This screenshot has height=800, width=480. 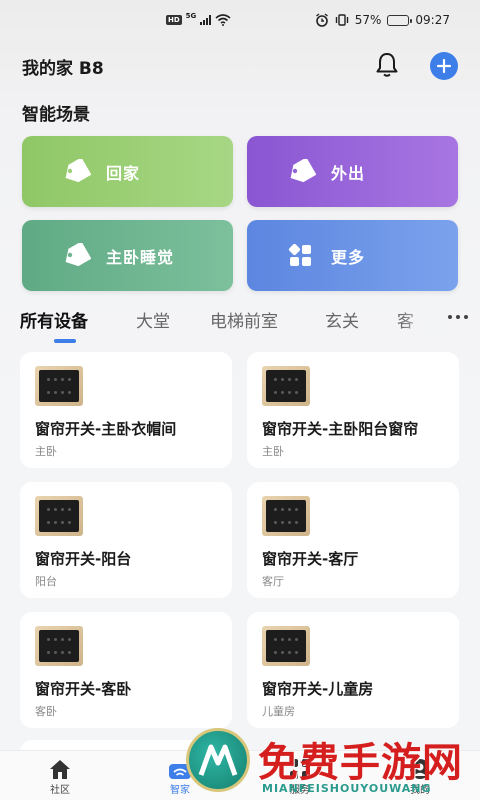 I want to click on nav-label: 社区, so click(x=60, y=790).